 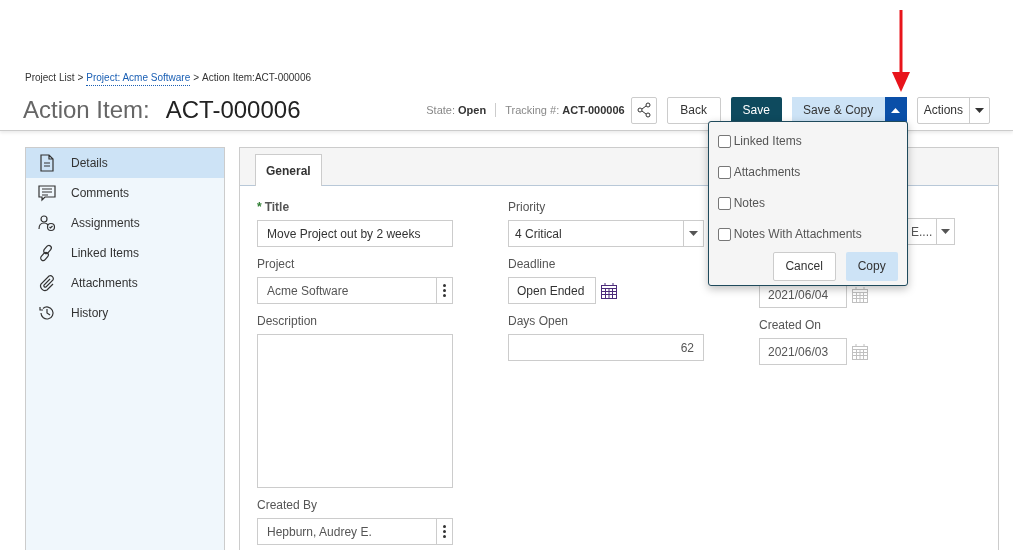 I want to click on page-title-label: Action Item:, so click(x=86, y=110).